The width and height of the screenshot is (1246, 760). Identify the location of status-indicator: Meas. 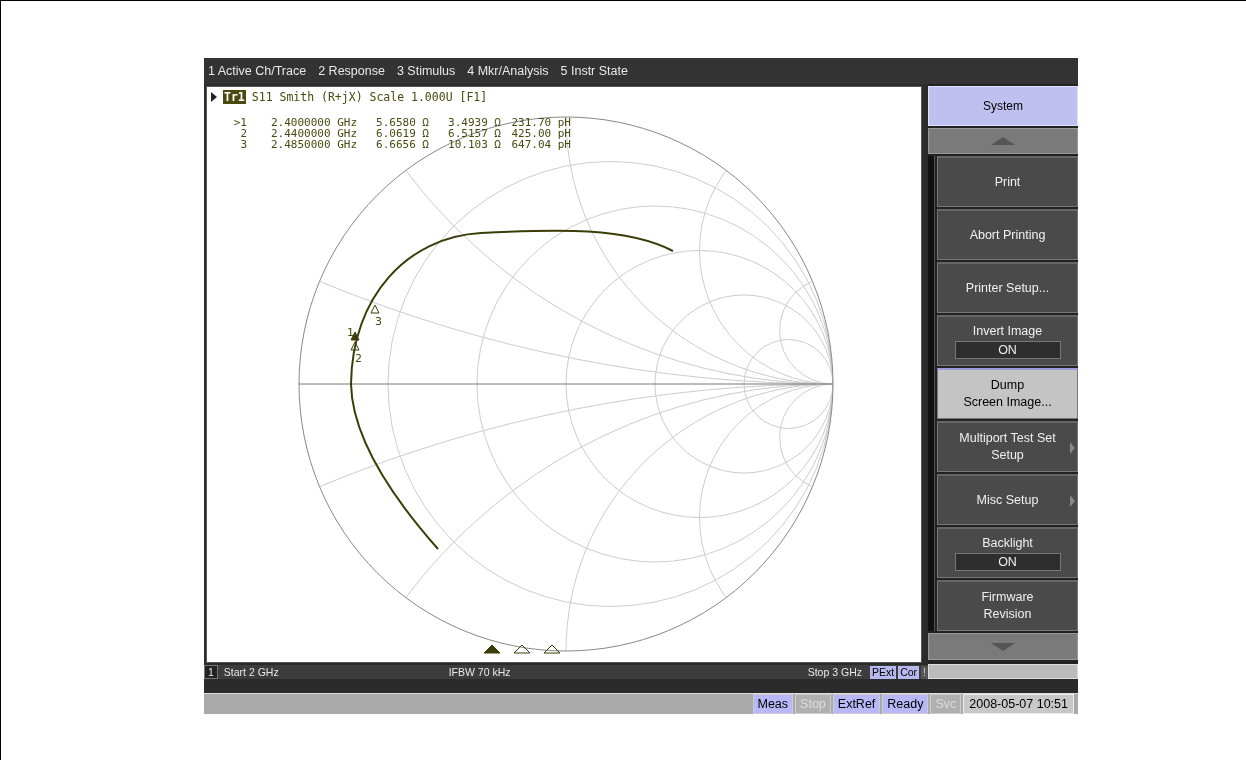
(773, 704).